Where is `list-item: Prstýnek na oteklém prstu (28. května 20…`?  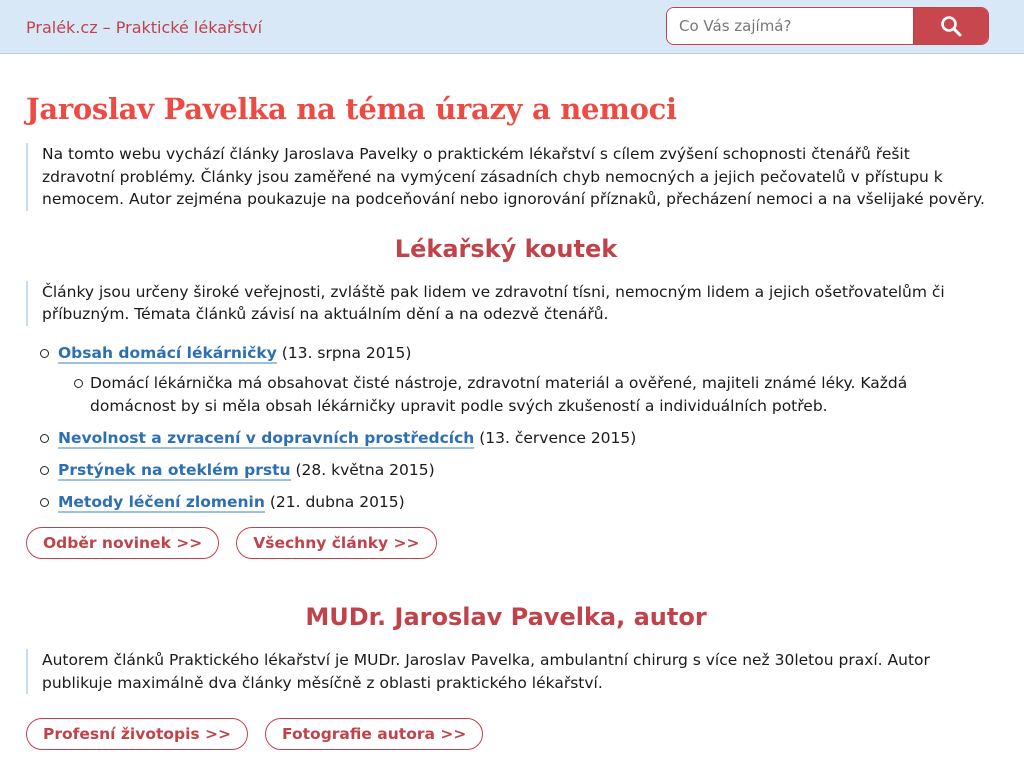
list-item: Prstýnek na oteklém prstu (28. května 20… is located at coordinates (513, 470).